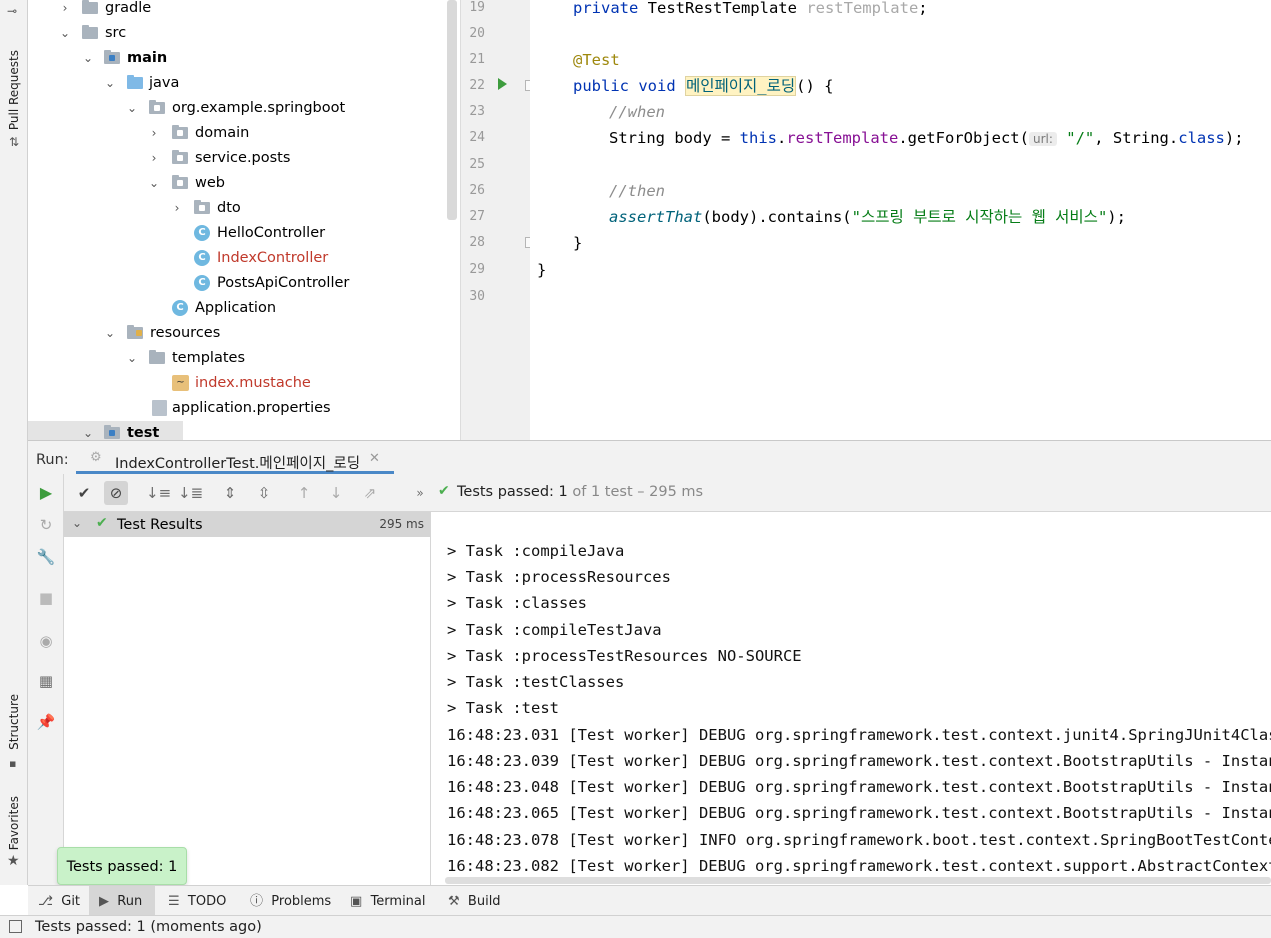  I want to click on rerun-failed-icon: ↻, so click(46, 525).